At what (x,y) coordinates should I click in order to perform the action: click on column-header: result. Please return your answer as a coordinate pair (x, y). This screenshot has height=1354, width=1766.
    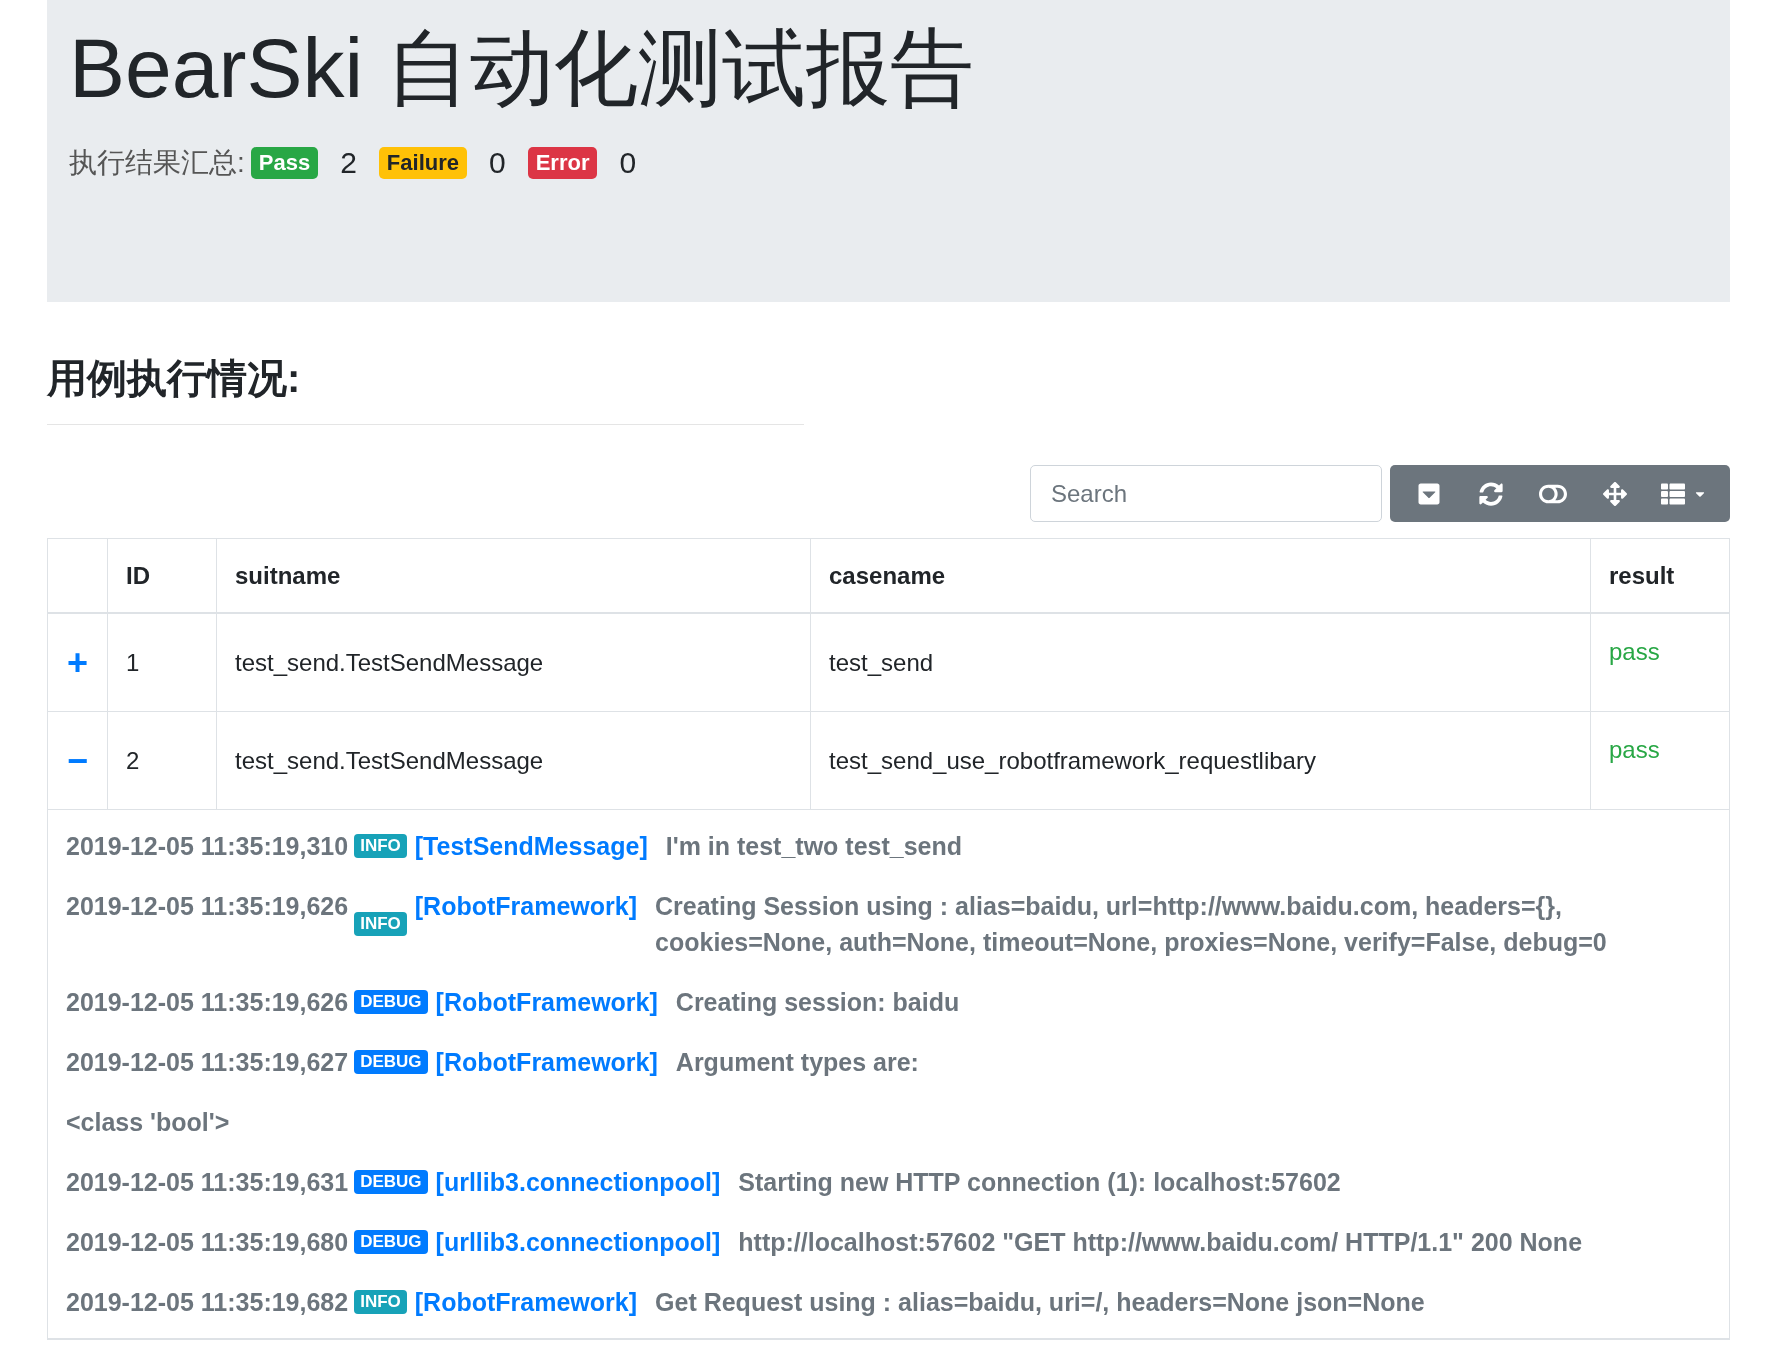
    Looking at the image, I should click on (1642, 575).